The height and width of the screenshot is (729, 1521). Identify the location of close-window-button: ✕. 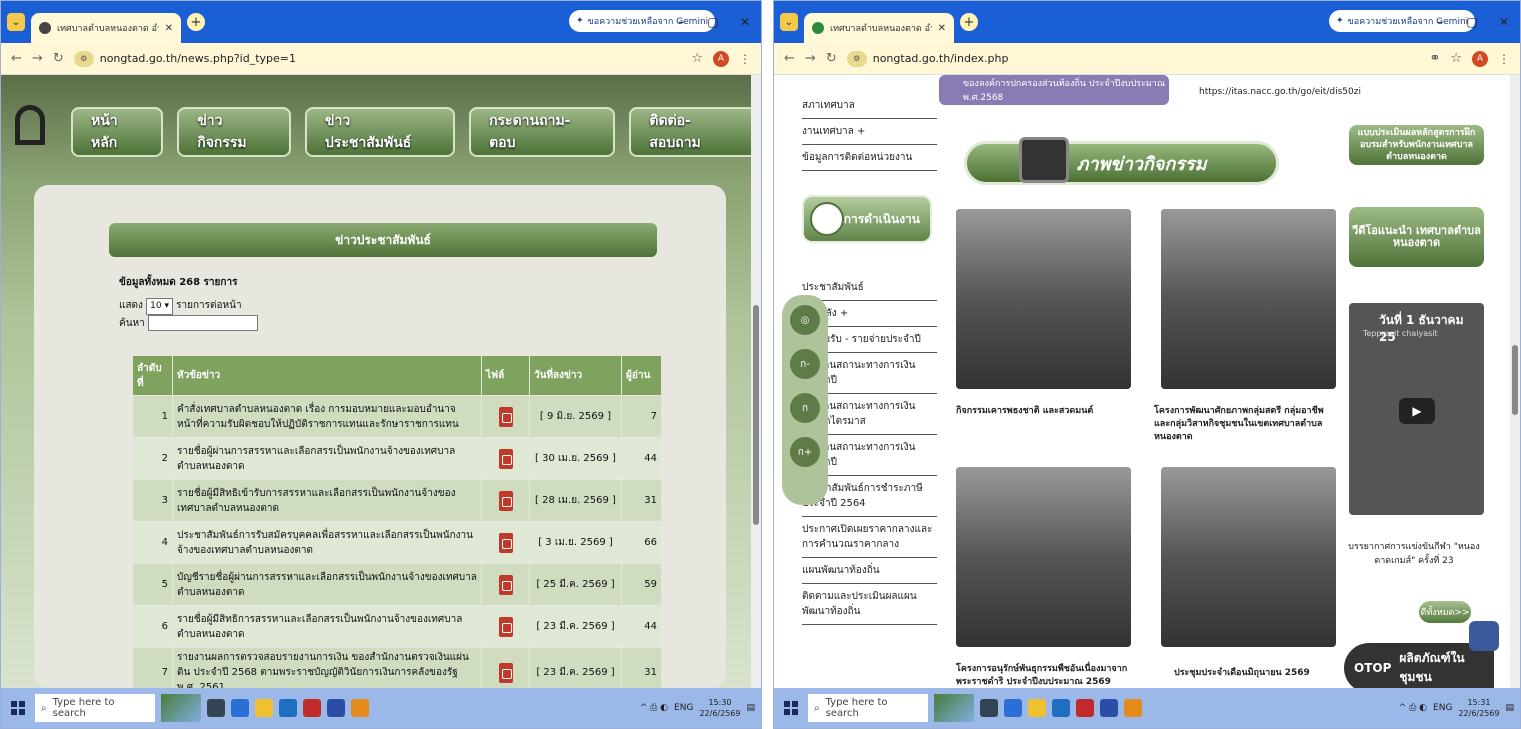
(745, 22).